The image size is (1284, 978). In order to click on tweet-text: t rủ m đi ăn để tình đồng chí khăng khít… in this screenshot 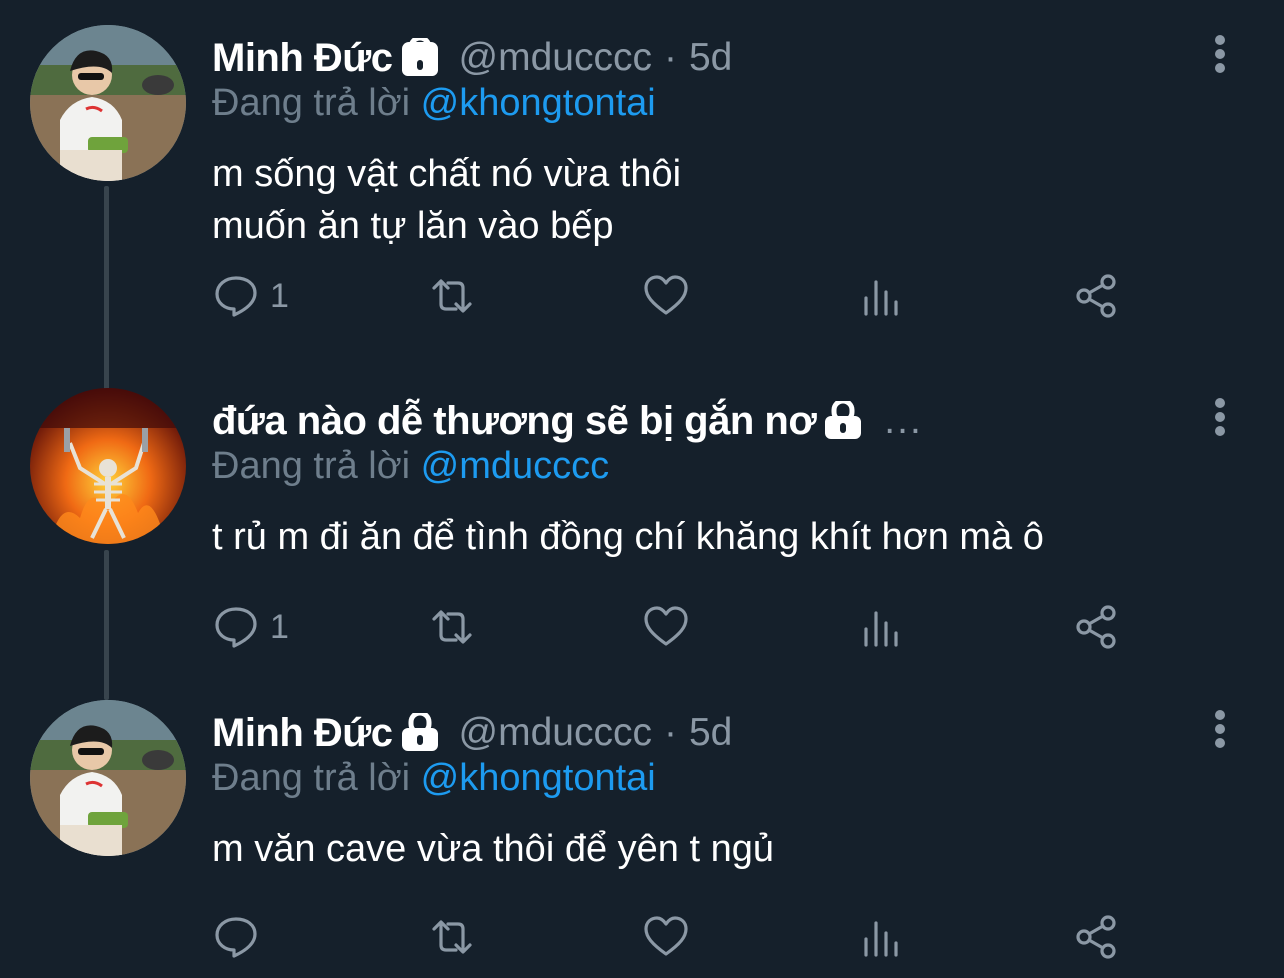, I will do `click(628, 537)`.